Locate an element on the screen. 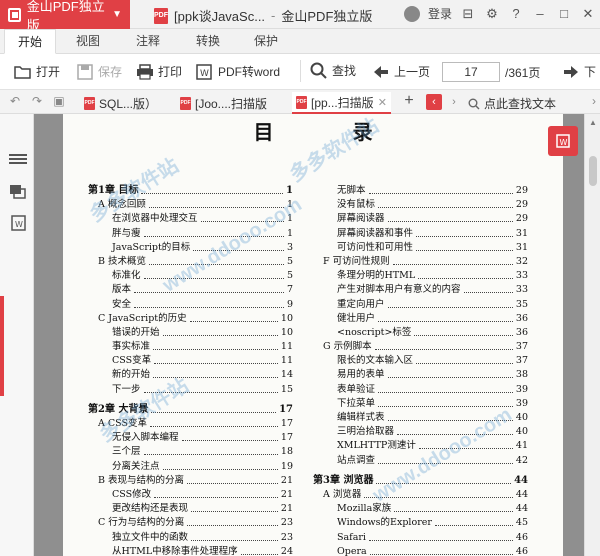 Image resolution: width=600 pixels, height=556 pixels. help-icon: ? is located at coordinates (516, 14).